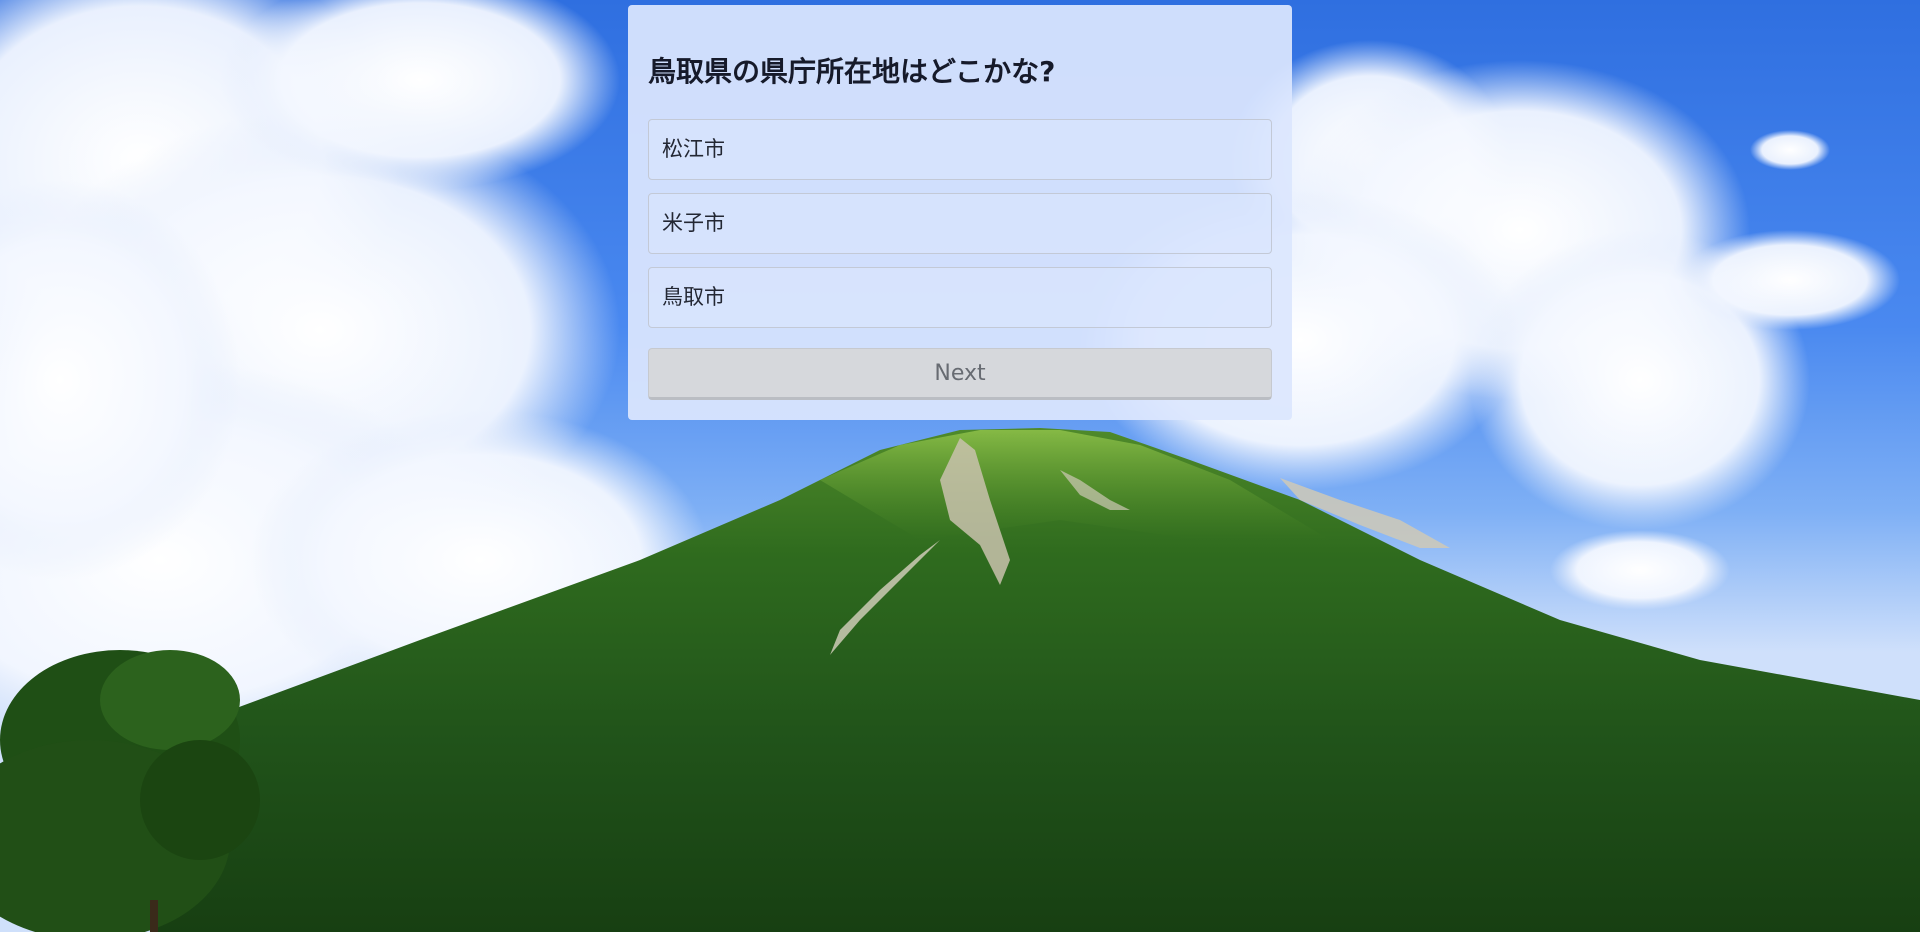 The width and height of the screenshot is (1920, 932). Describe the element at coordinates (852, 71) in the screenshot. I see `question-title: 鳥取県の県庁所在地はどこかな?` at that location.